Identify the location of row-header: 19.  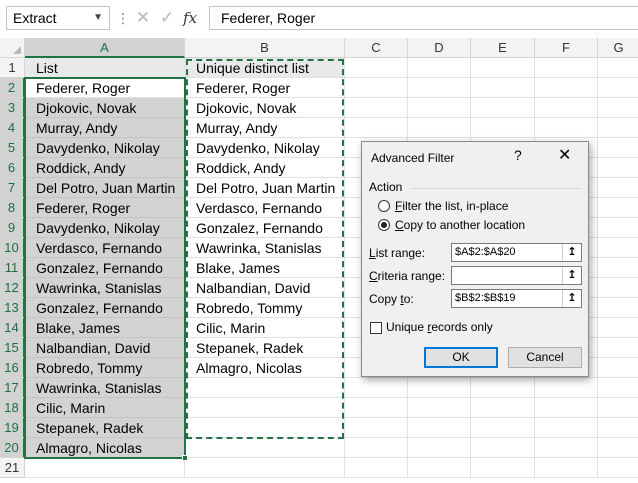
(12, 428).